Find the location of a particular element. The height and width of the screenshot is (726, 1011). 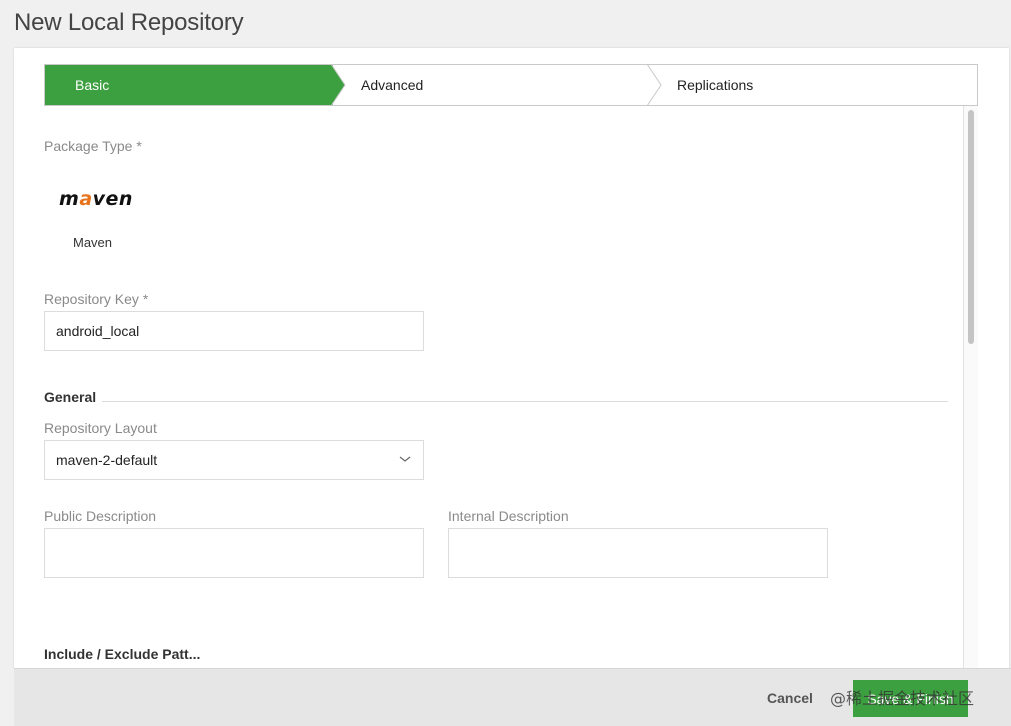

wizard-steps: Basic Advanced Replications is located at coordinates (511, 85).